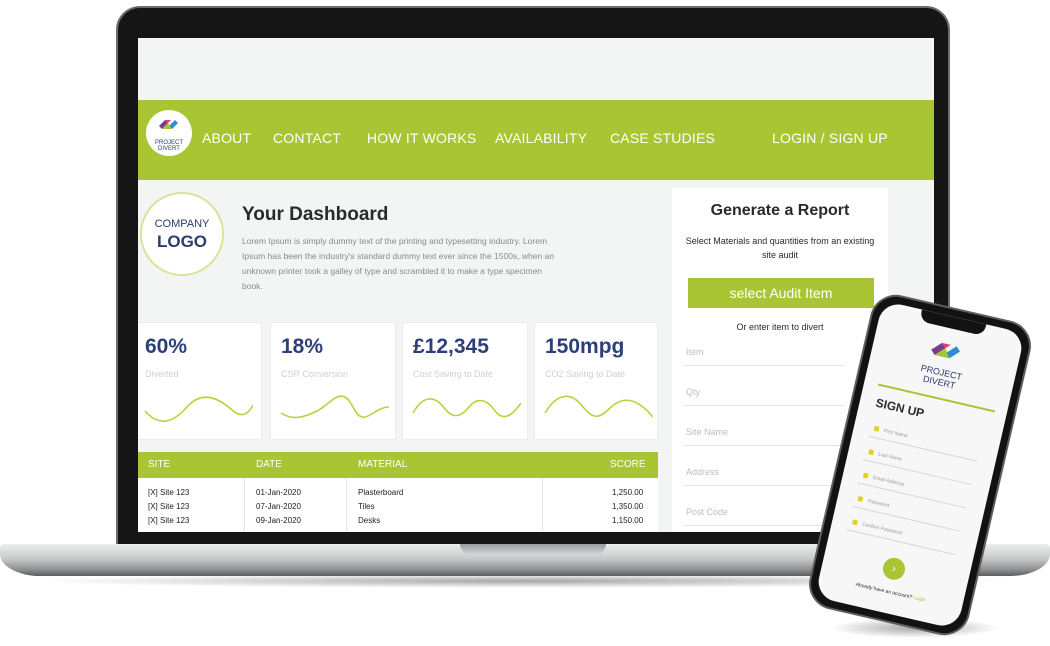 This screenshot has height=646, width=1050. I want to click on cell-material: Tiles, so click(366, 506).